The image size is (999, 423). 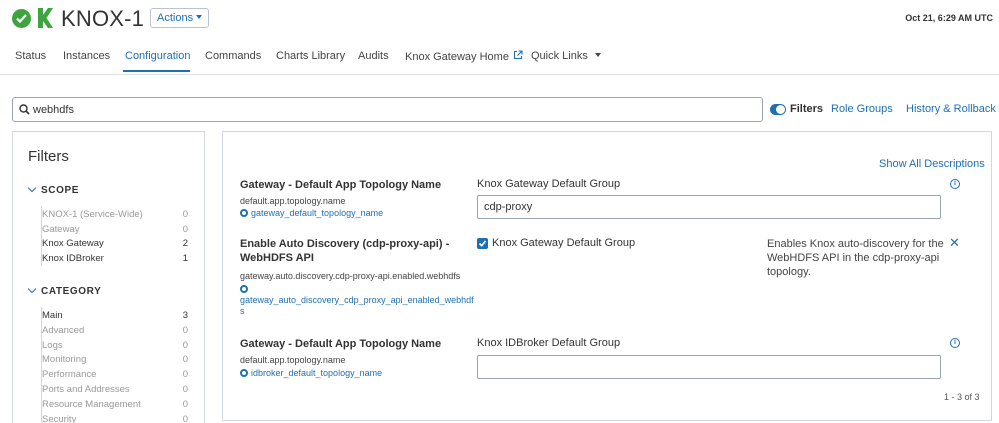 What do you see at coordinates (383, 110) in the screenshot?
I see `search-input` at bounding box center [383, 110].